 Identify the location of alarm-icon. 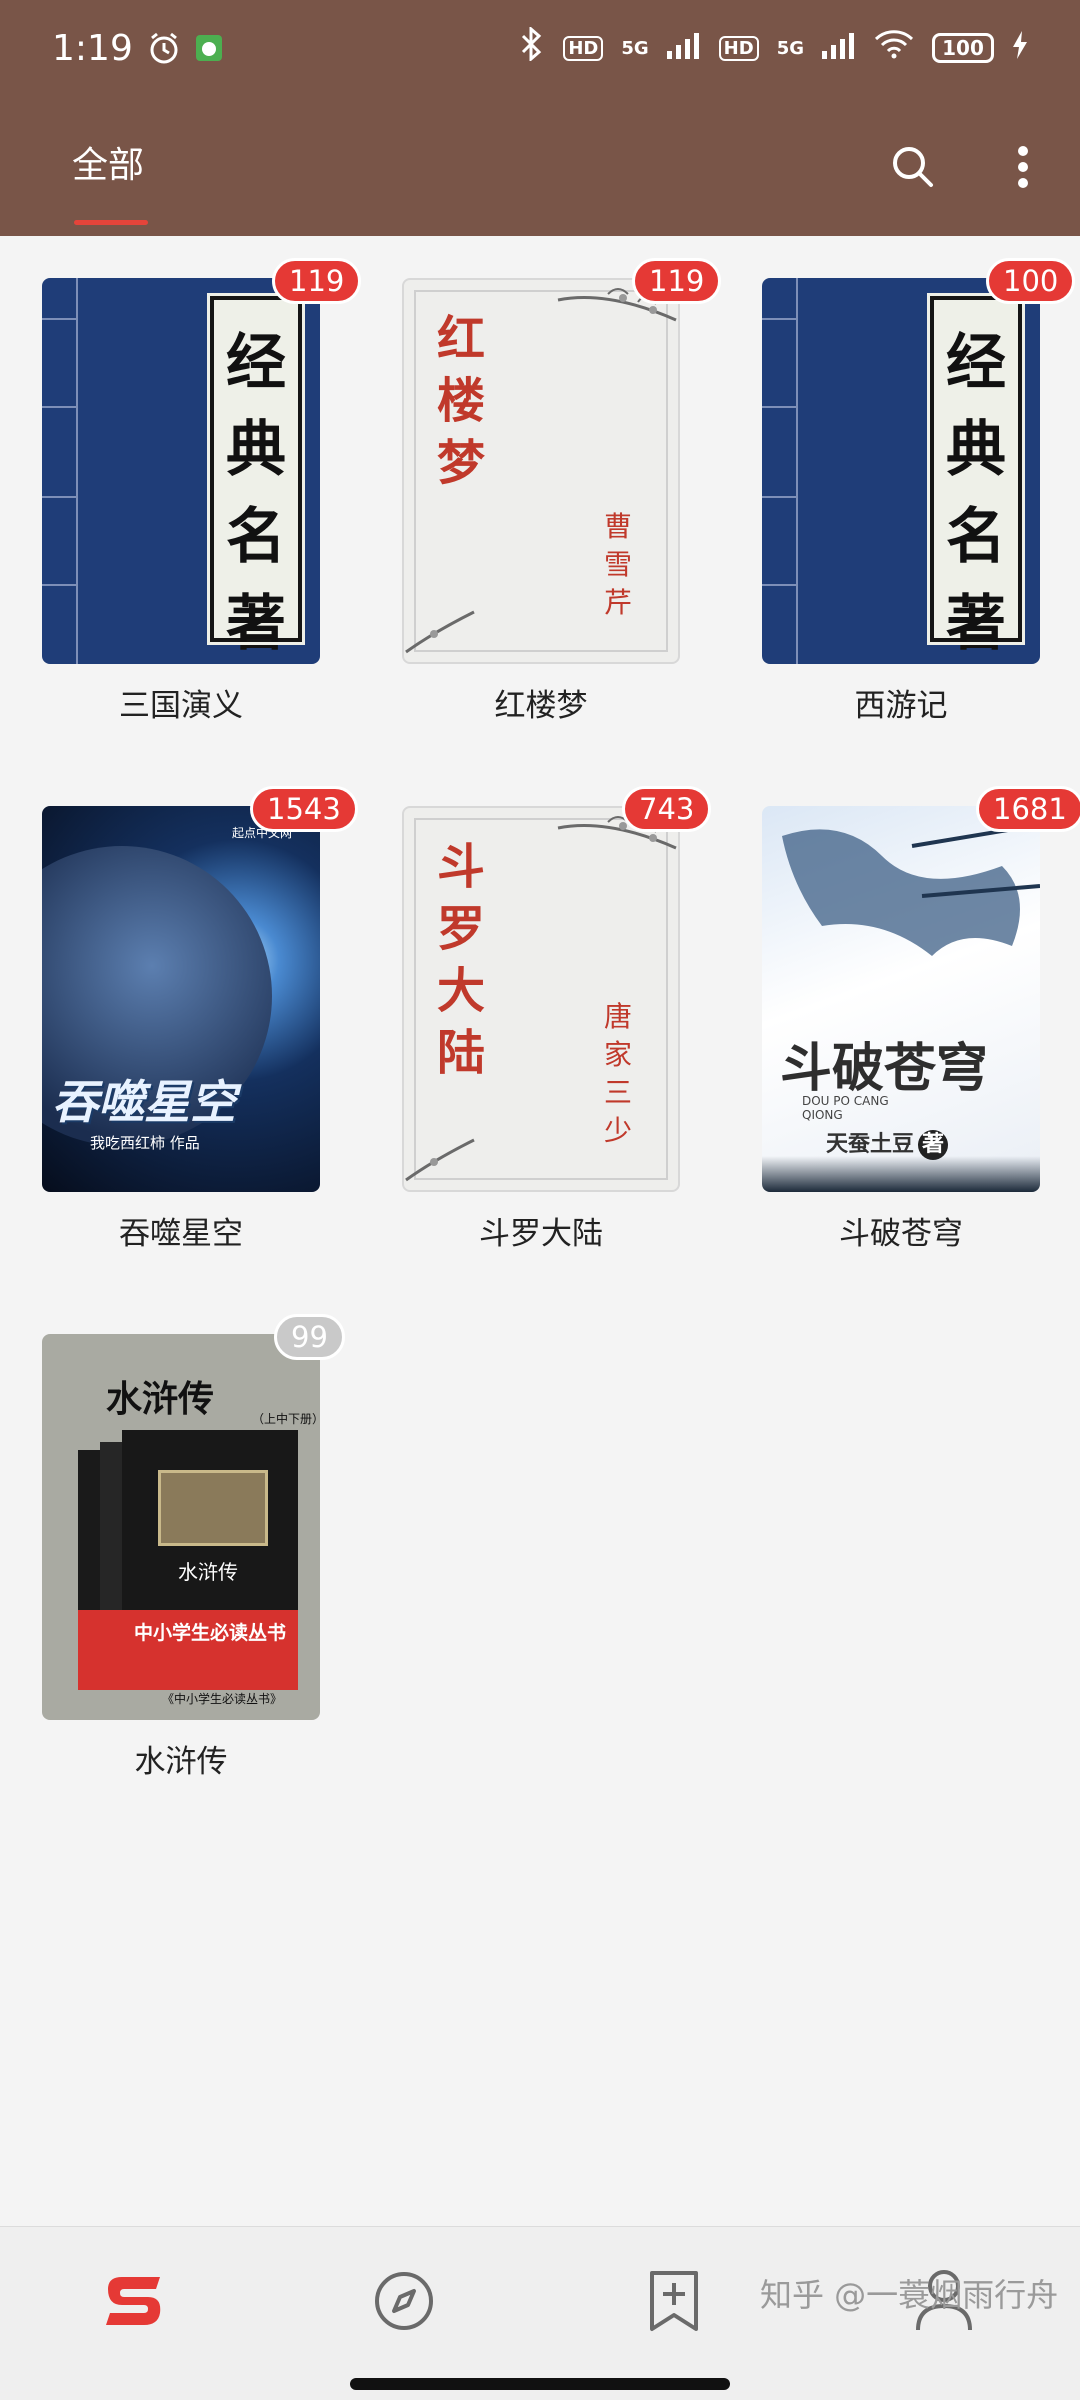
(164, 48).